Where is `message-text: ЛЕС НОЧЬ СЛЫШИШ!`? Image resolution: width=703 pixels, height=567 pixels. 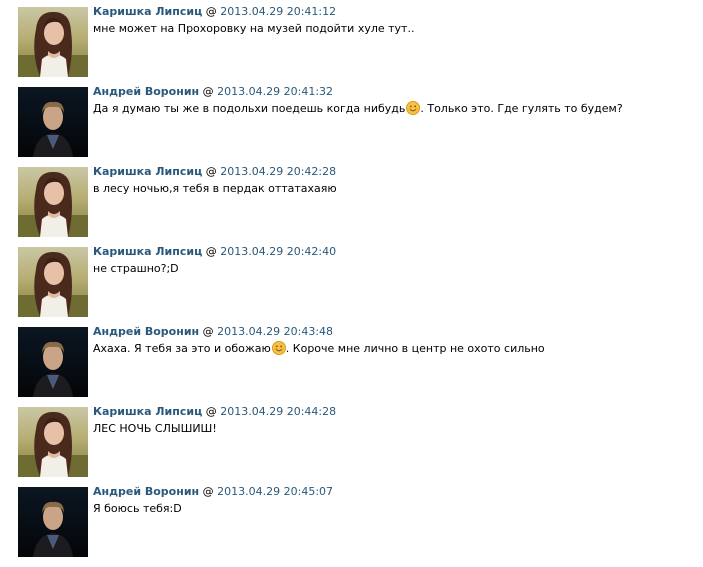
message-text: ЛЕС НОЧЬ СЛЫШИШ! is located at coordinates (155, 428).